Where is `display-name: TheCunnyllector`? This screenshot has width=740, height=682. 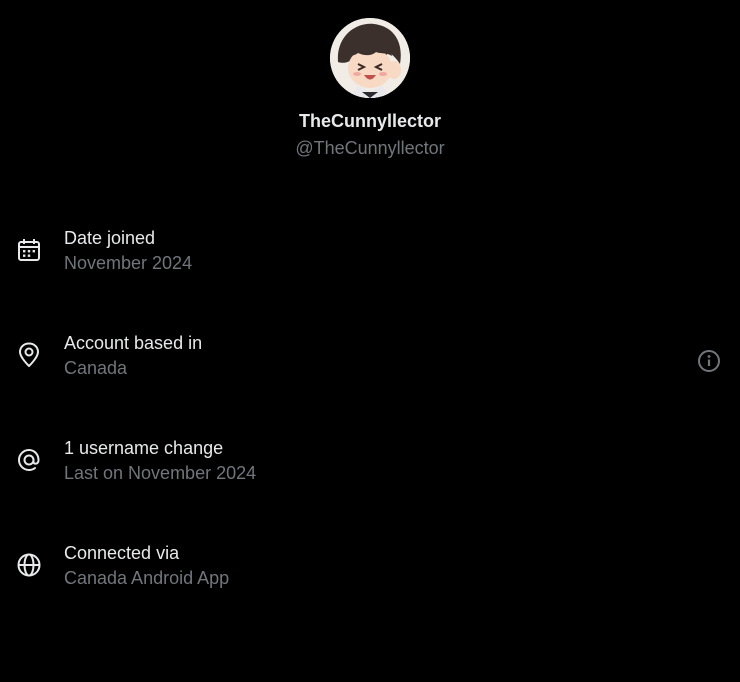
display-name: TheCunnyllector is located at coordinates (369, 121).